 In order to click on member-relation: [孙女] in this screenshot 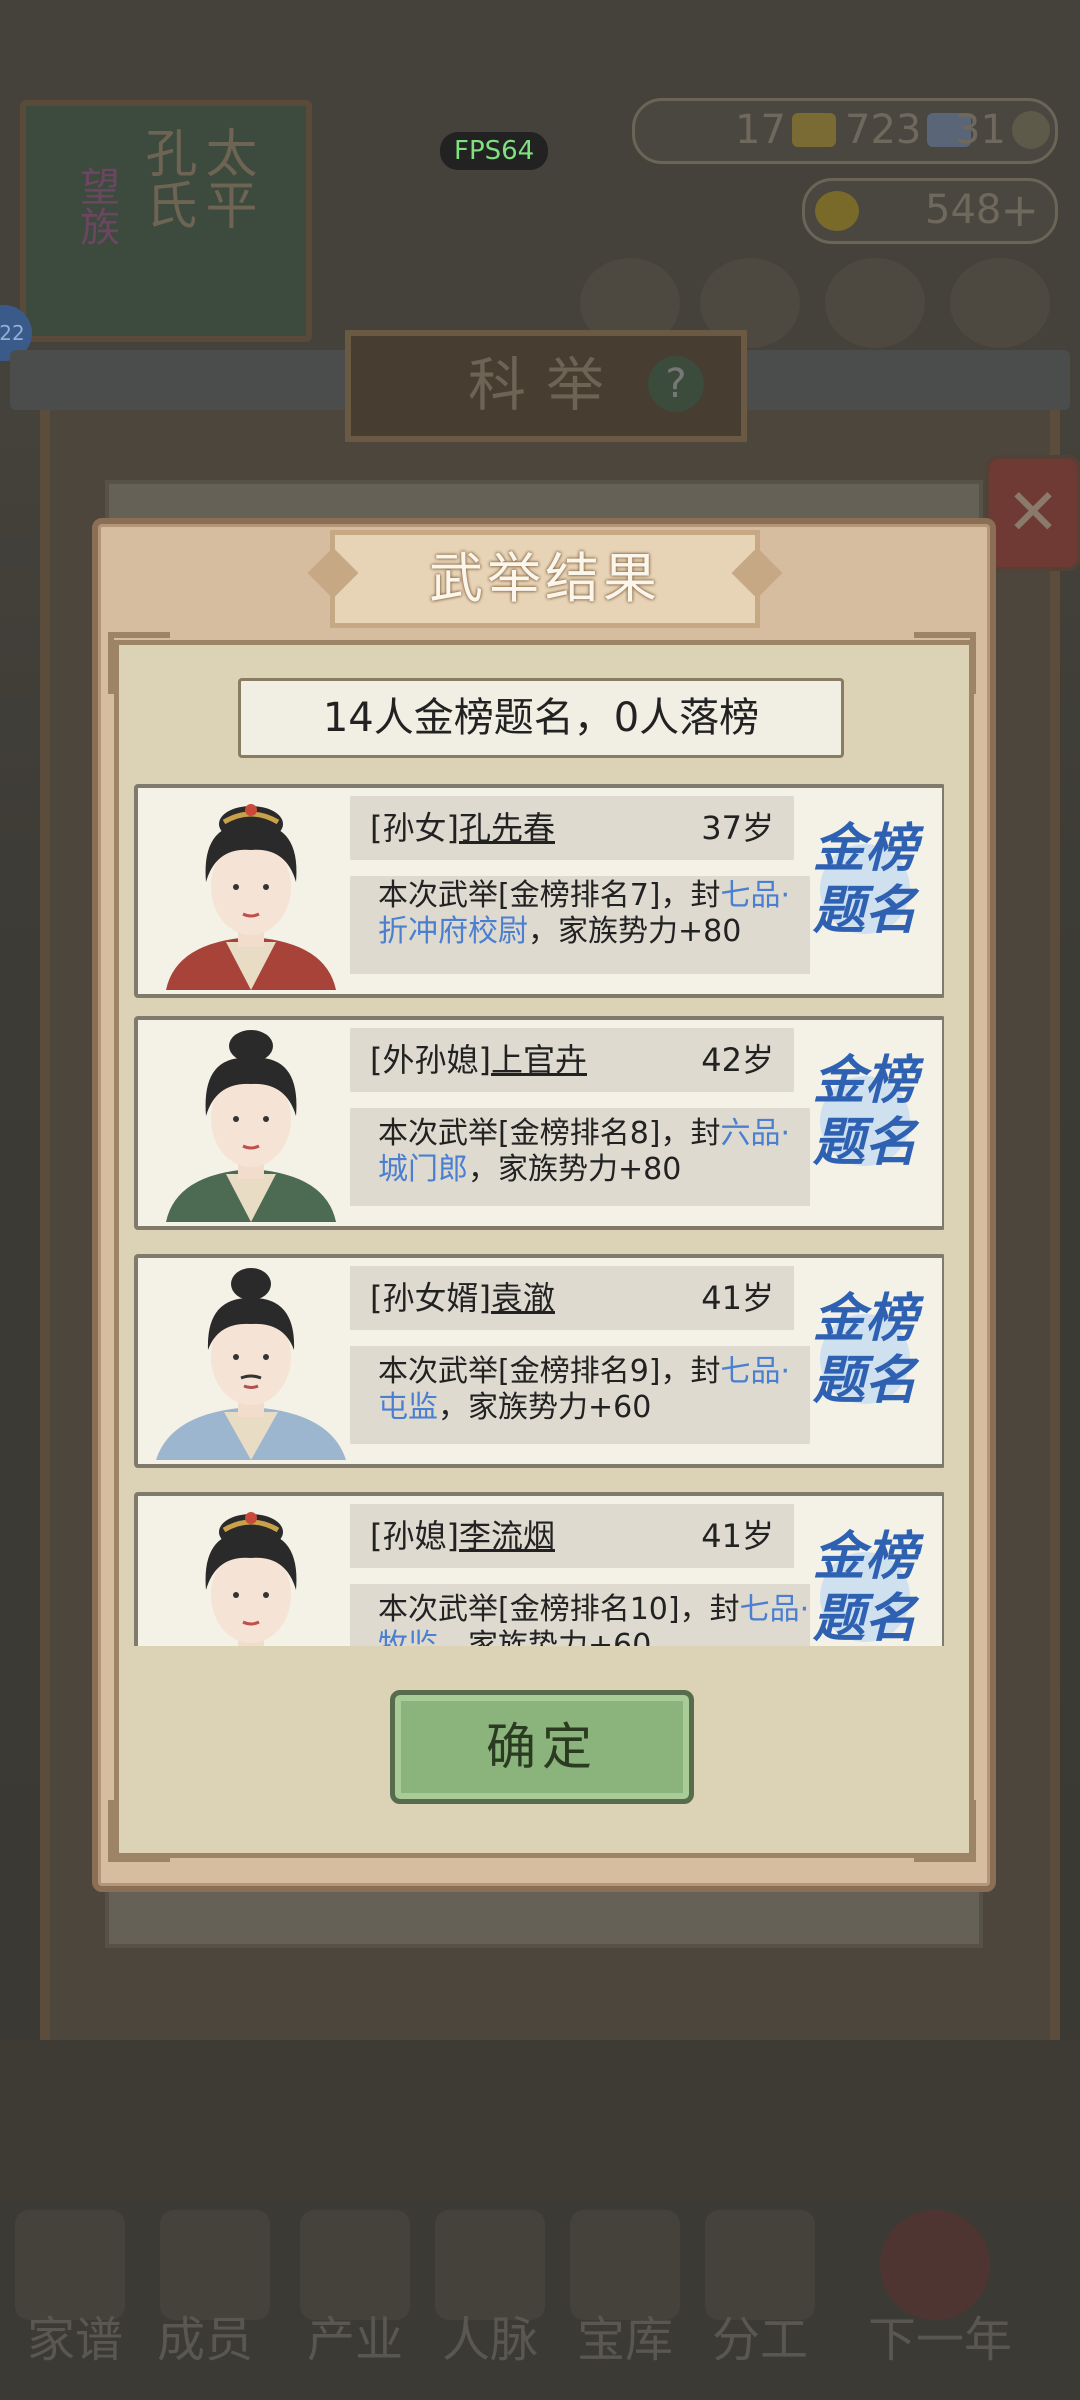, I will do `click(414, 828)`.